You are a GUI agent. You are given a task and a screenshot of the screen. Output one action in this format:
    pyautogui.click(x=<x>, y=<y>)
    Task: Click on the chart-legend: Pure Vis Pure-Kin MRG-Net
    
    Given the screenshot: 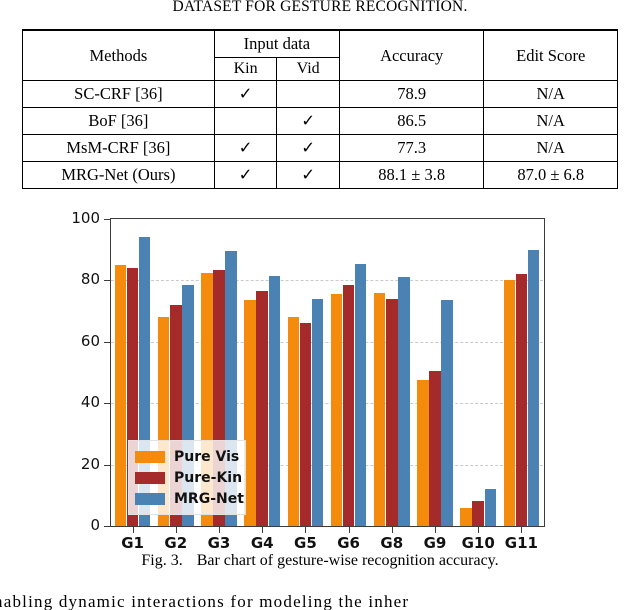 What is the action you would take?
    pyautogui.click(x=187, y=477)
    